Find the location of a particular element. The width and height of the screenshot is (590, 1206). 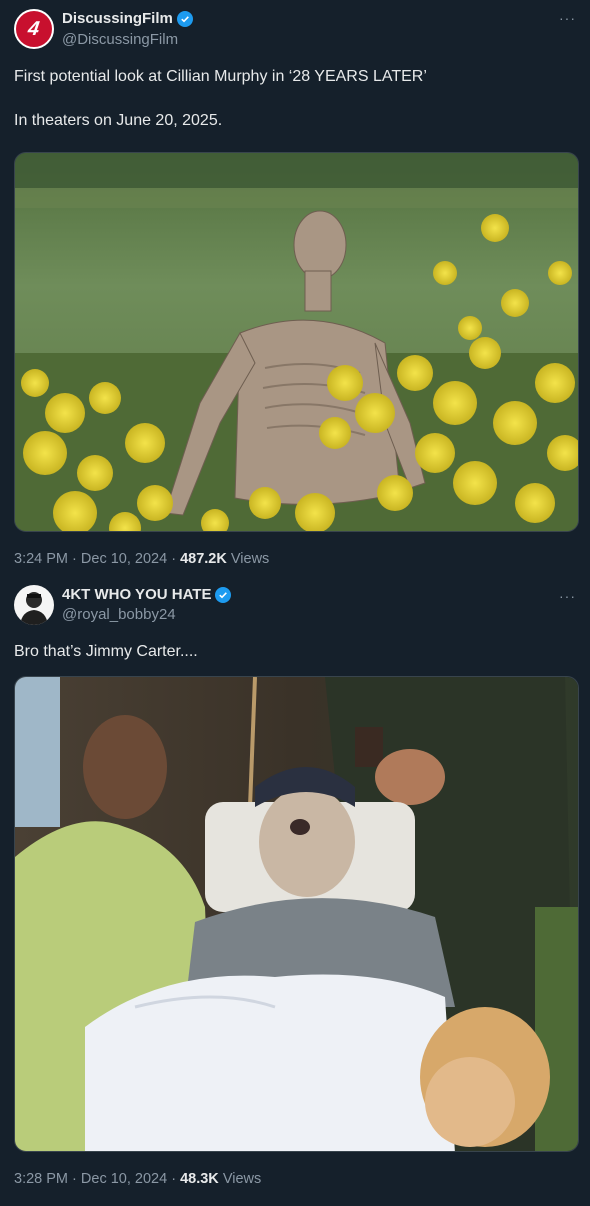

author-name-row: 4KT WHO YOU HATE is located at coordinates (147, 594).